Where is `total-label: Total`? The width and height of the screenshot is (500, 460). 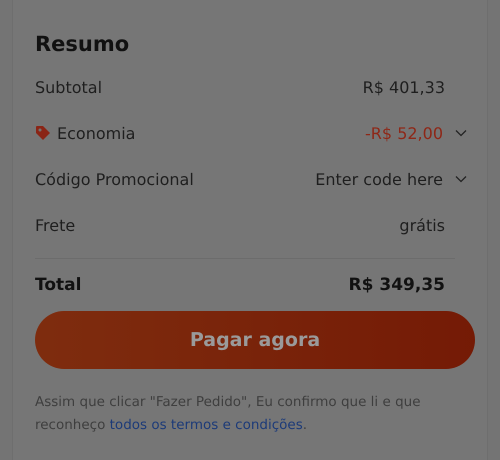
total-label: Total is located at coordinates (58, 285).